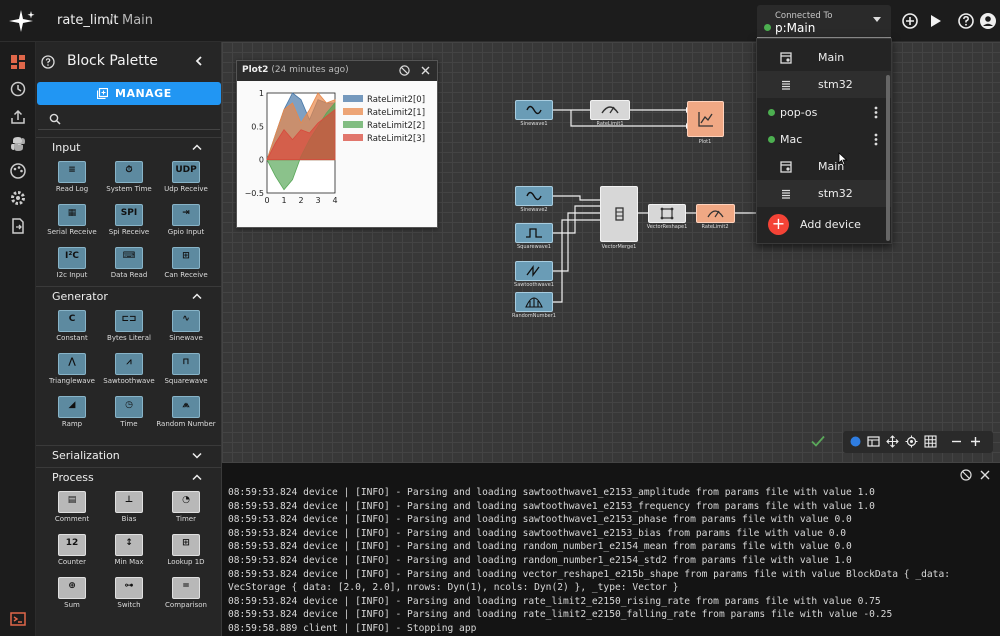  What do you see at coordinates (610, 124) in the screenshot?
I see `node-label: RateLimit1` at bounding box center [610, 124].